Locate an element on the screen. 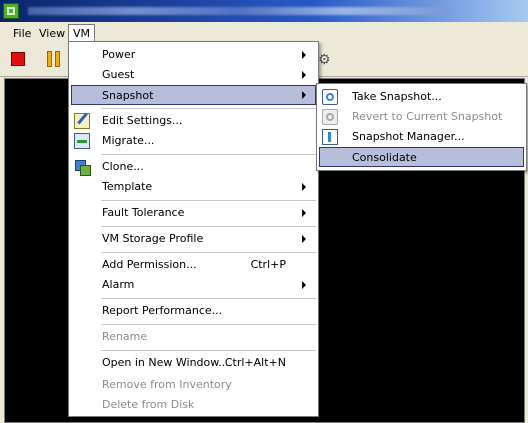 The width and height of the screenshot is (528, 423). menu-item-rename: Rename is located at coordinates (193, 337).